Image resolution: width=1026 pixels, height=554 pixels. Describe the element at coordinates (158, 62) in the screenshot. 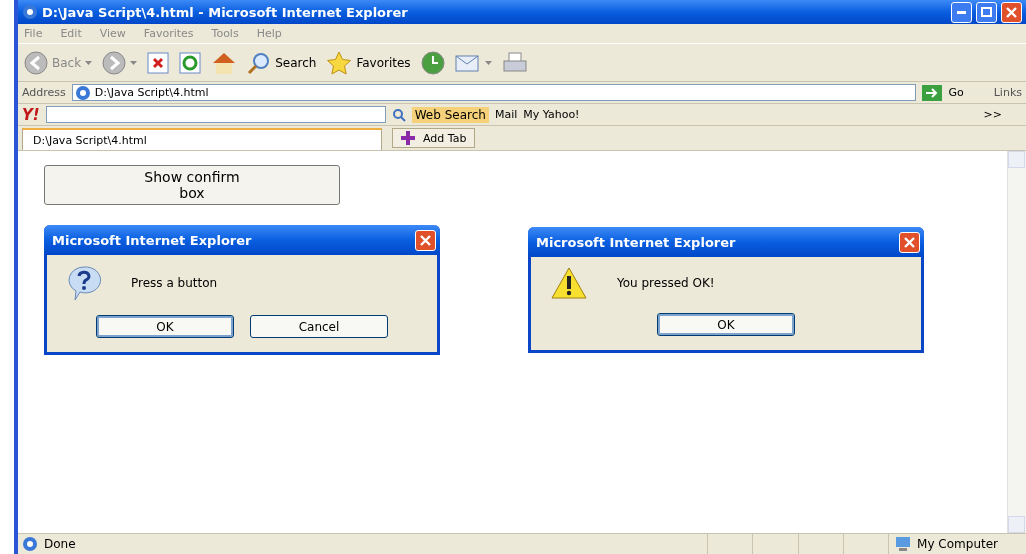

I see `stop-icon` at that location.